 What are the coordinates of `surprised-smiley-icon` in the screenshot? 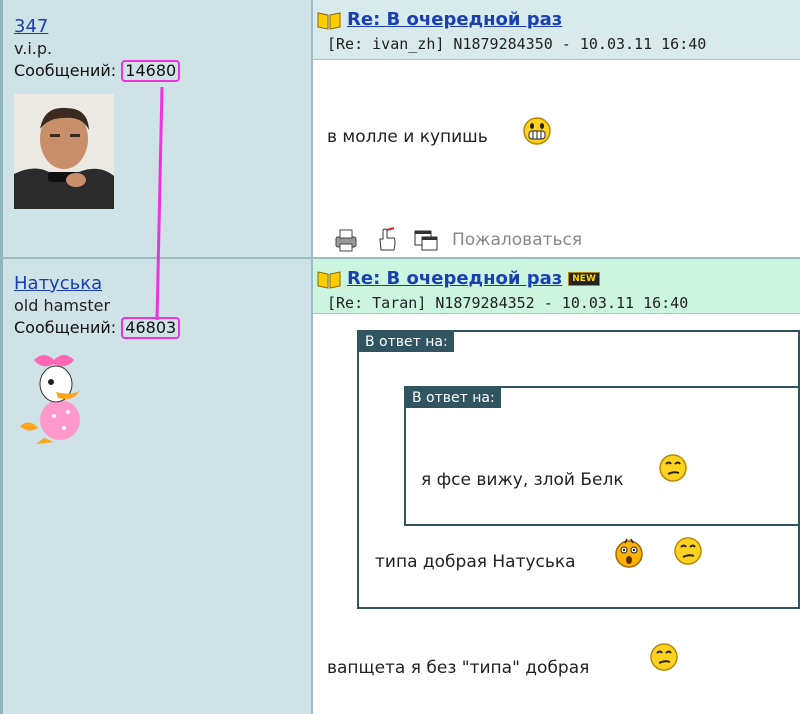 It's located at (629, 553).